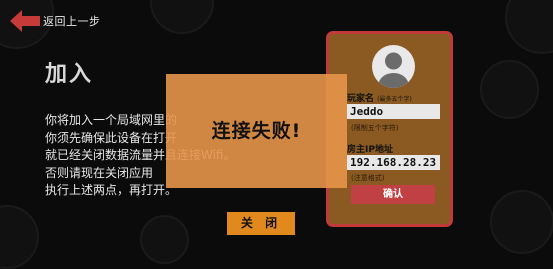 This screenshot has height=269, width=553. What do you see at coordinates (375, 128) in the screenshot?
I see `player-name-hint: (限制五个字符)` at bounding box center [375, 128].